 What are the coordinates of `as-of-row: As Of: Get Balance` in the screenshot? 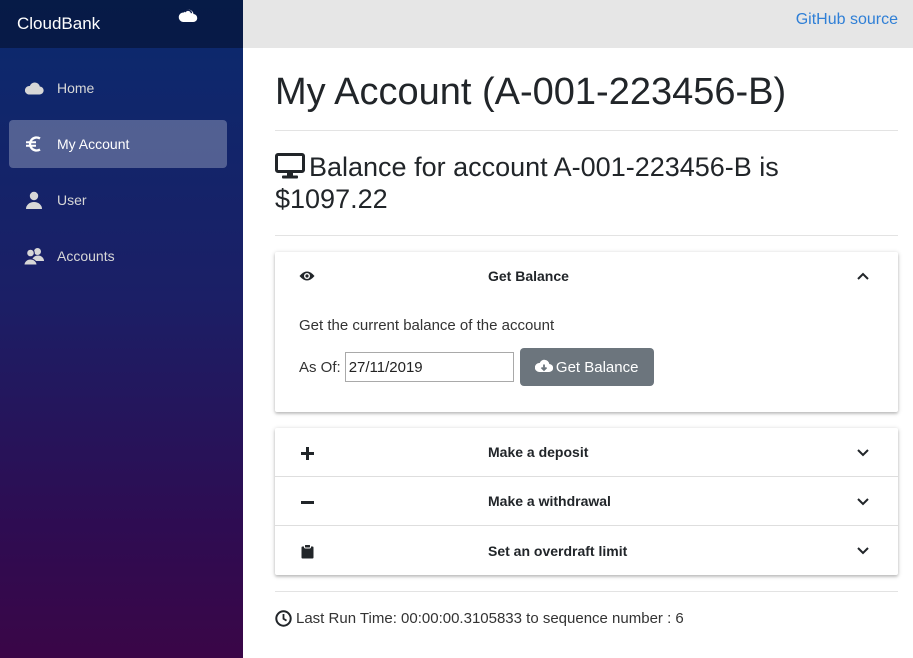 It's located at (586, 367).